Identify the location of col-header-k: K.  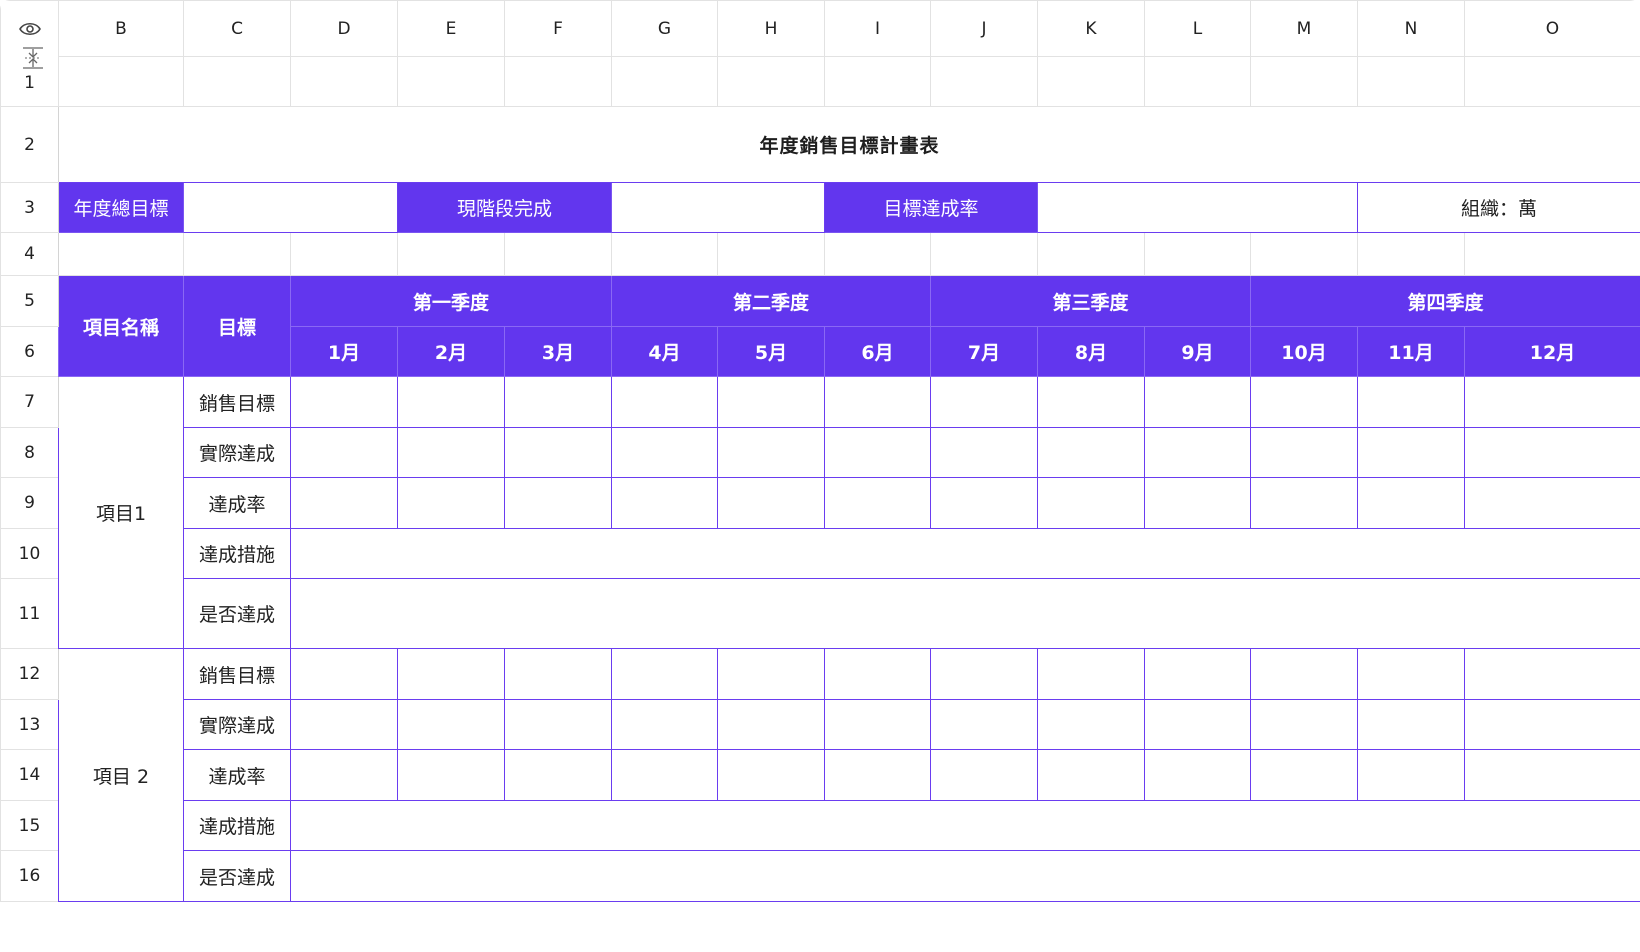
(1091, 28).